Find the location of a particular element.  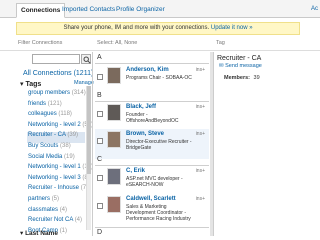

tag-name: Networking - level 3 is located at coordinates (54, 177).